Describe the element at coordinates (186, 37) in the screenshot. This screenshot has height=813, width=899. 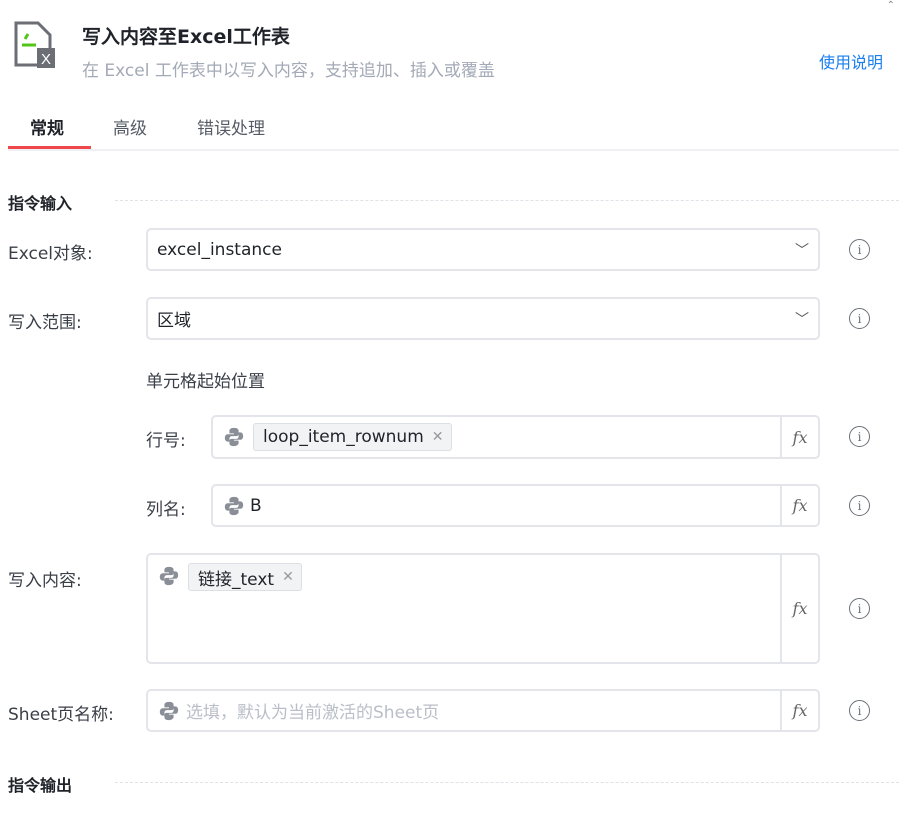
I see `page-title: 写入内容至Excel工作表` at that location.